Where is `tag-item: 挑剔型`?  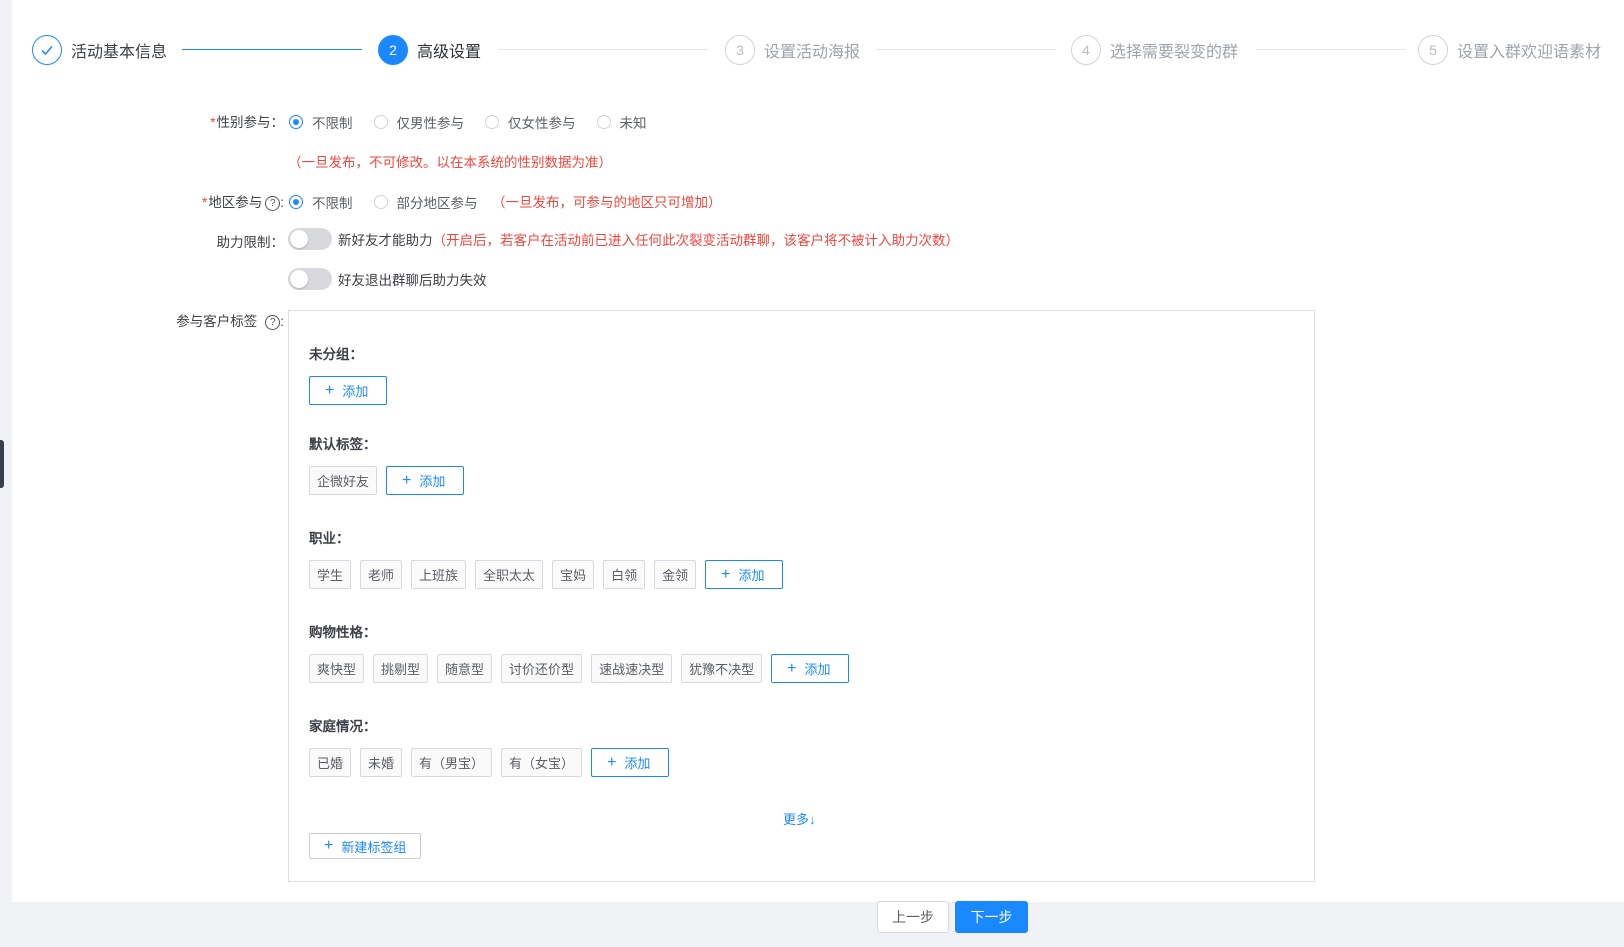
tag-item: 挑剔型 is located at coordinates (401, 668).